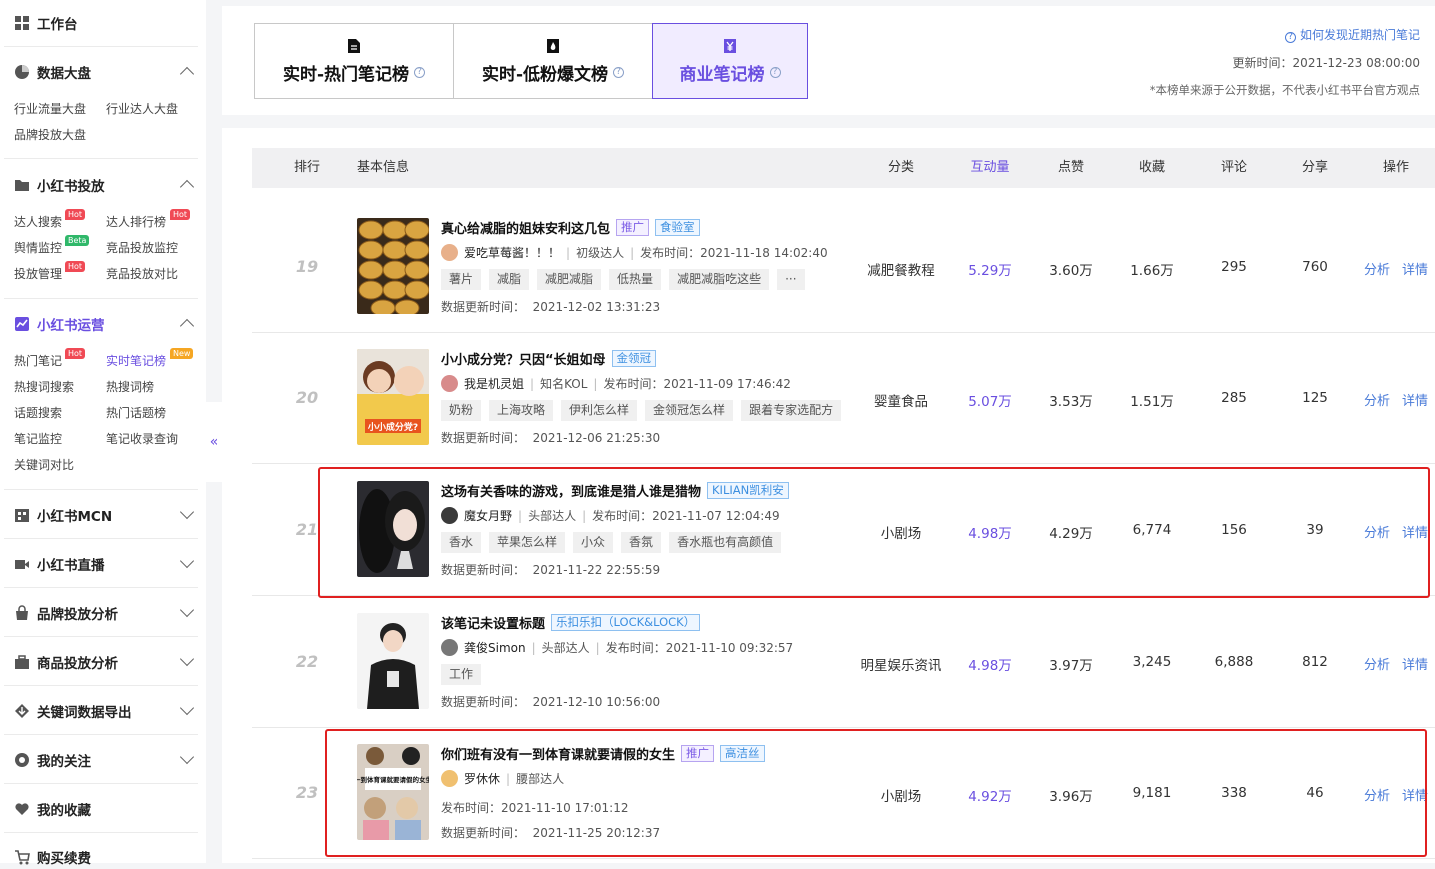 The image size is (1435, 869). What do you see at coordinates (101, 298) in the screenshot?
I see `divider` at bounding box center [101, 298].